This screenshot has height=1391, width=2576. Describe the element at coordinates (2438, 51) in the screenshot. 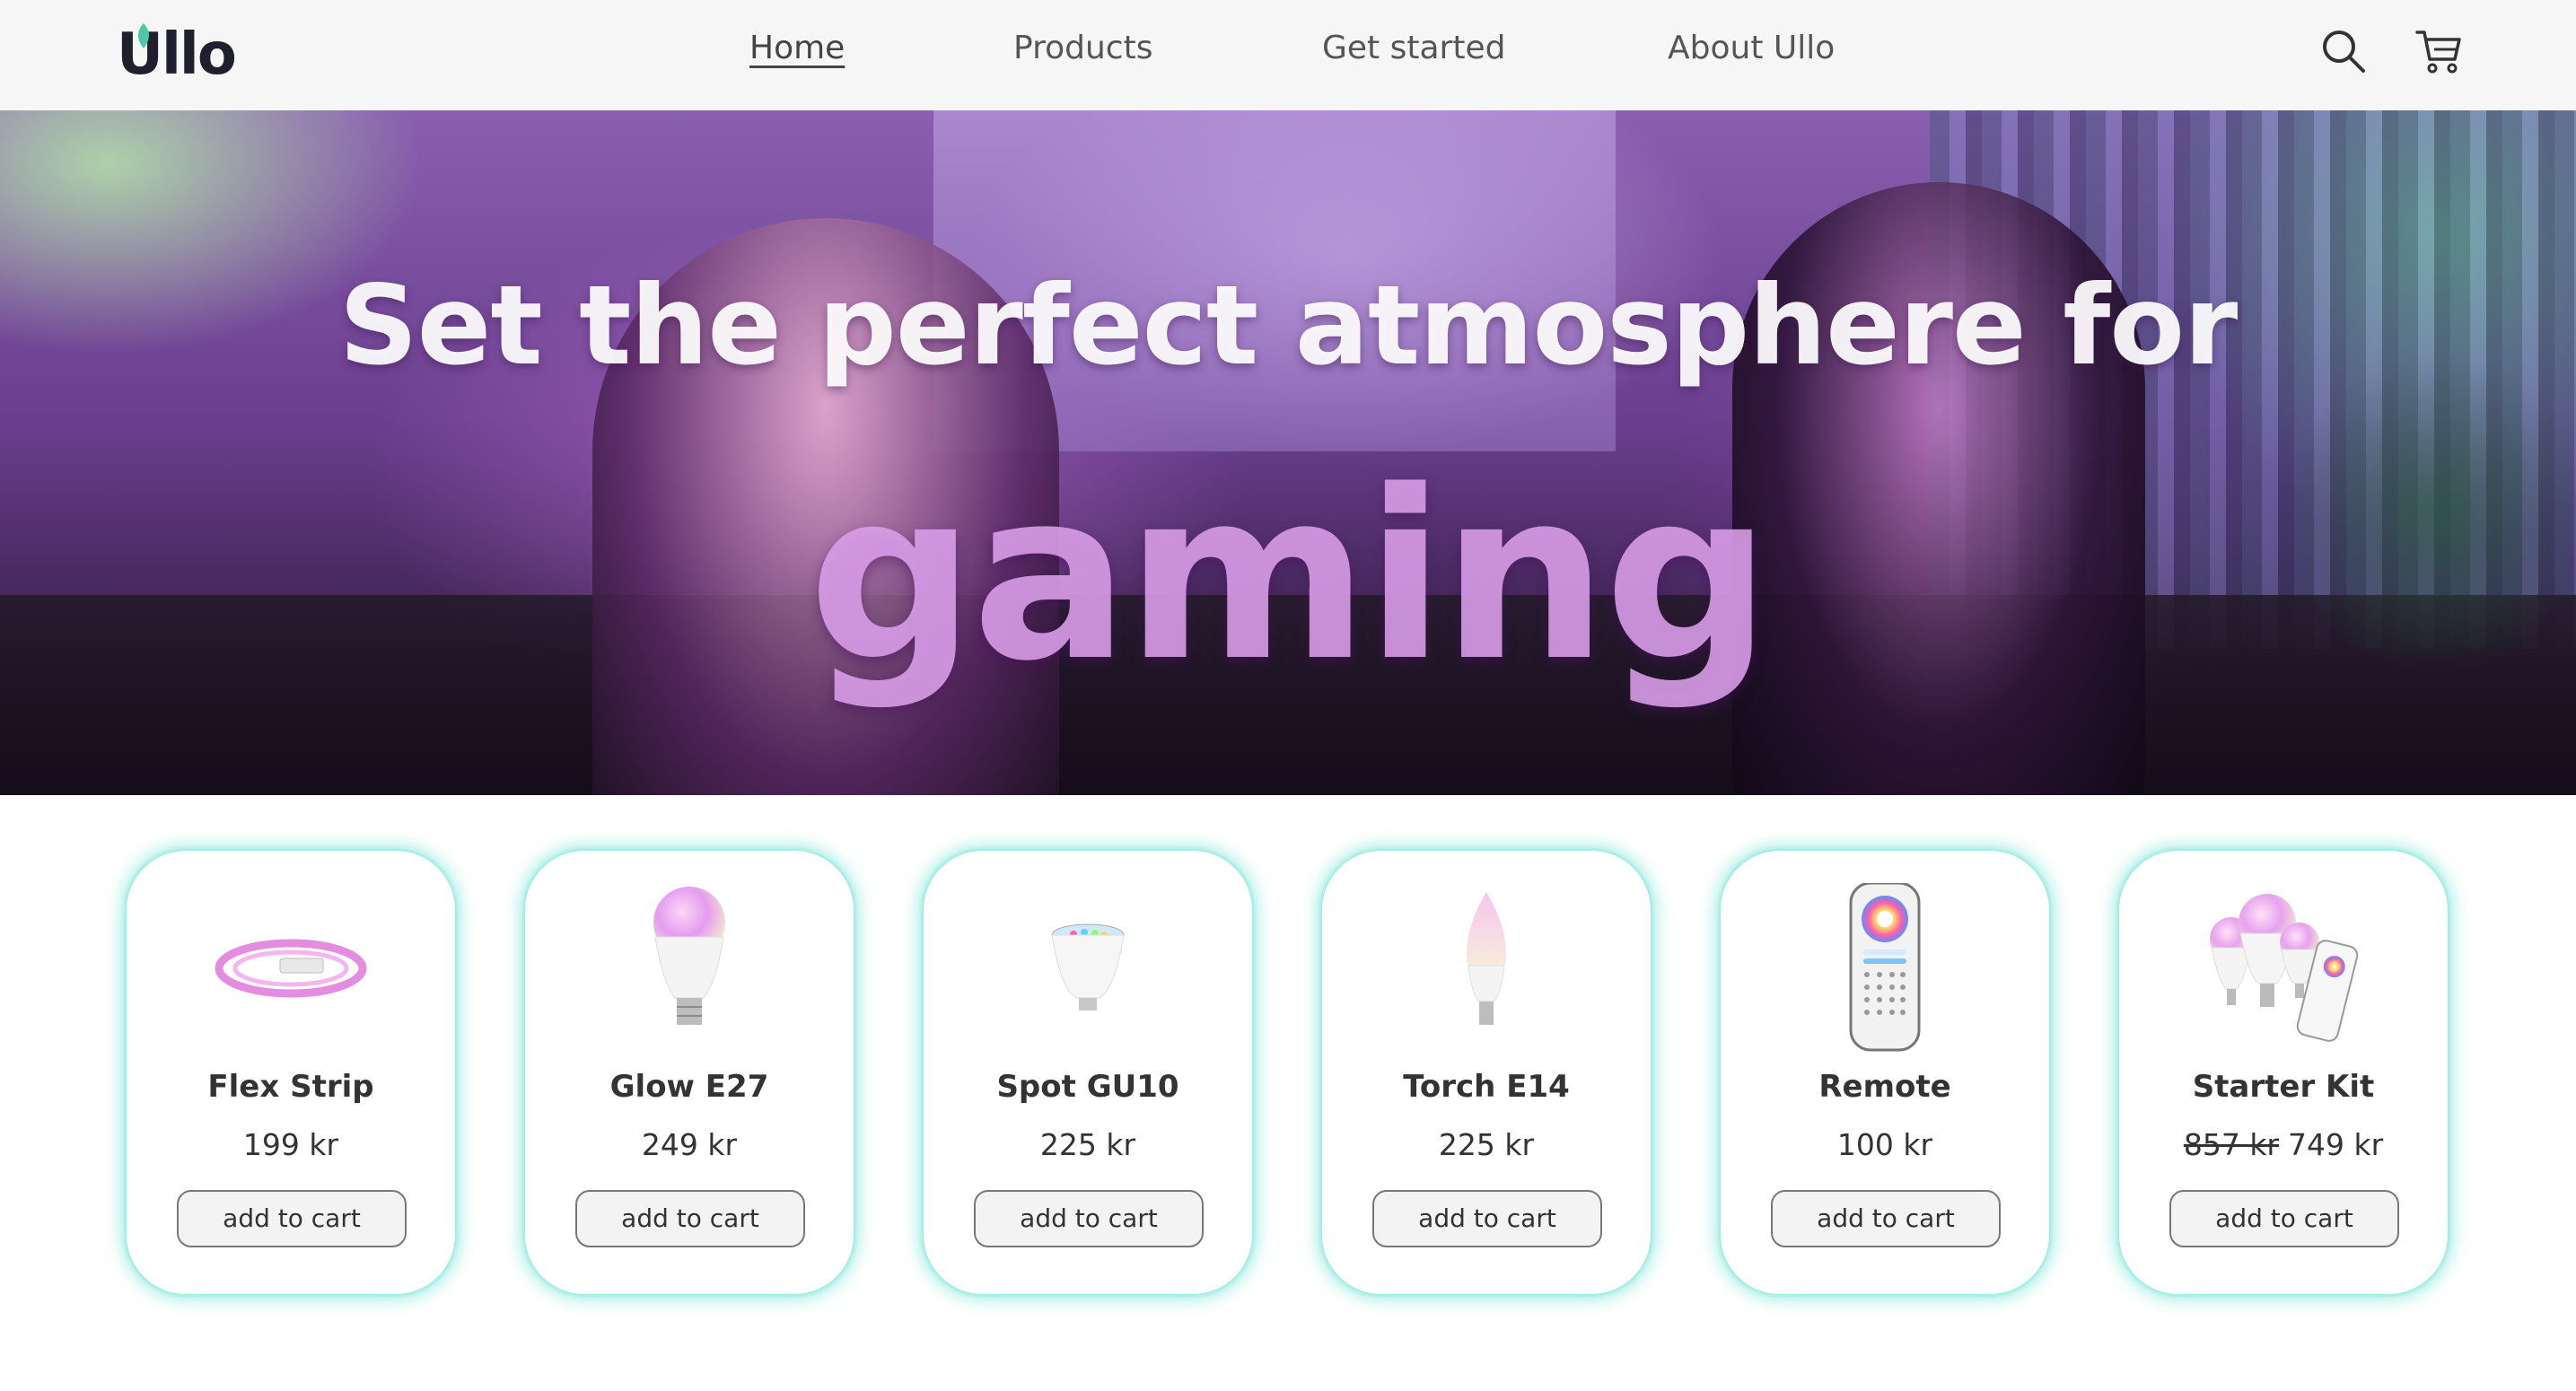

I see `cart-icon` at that location.